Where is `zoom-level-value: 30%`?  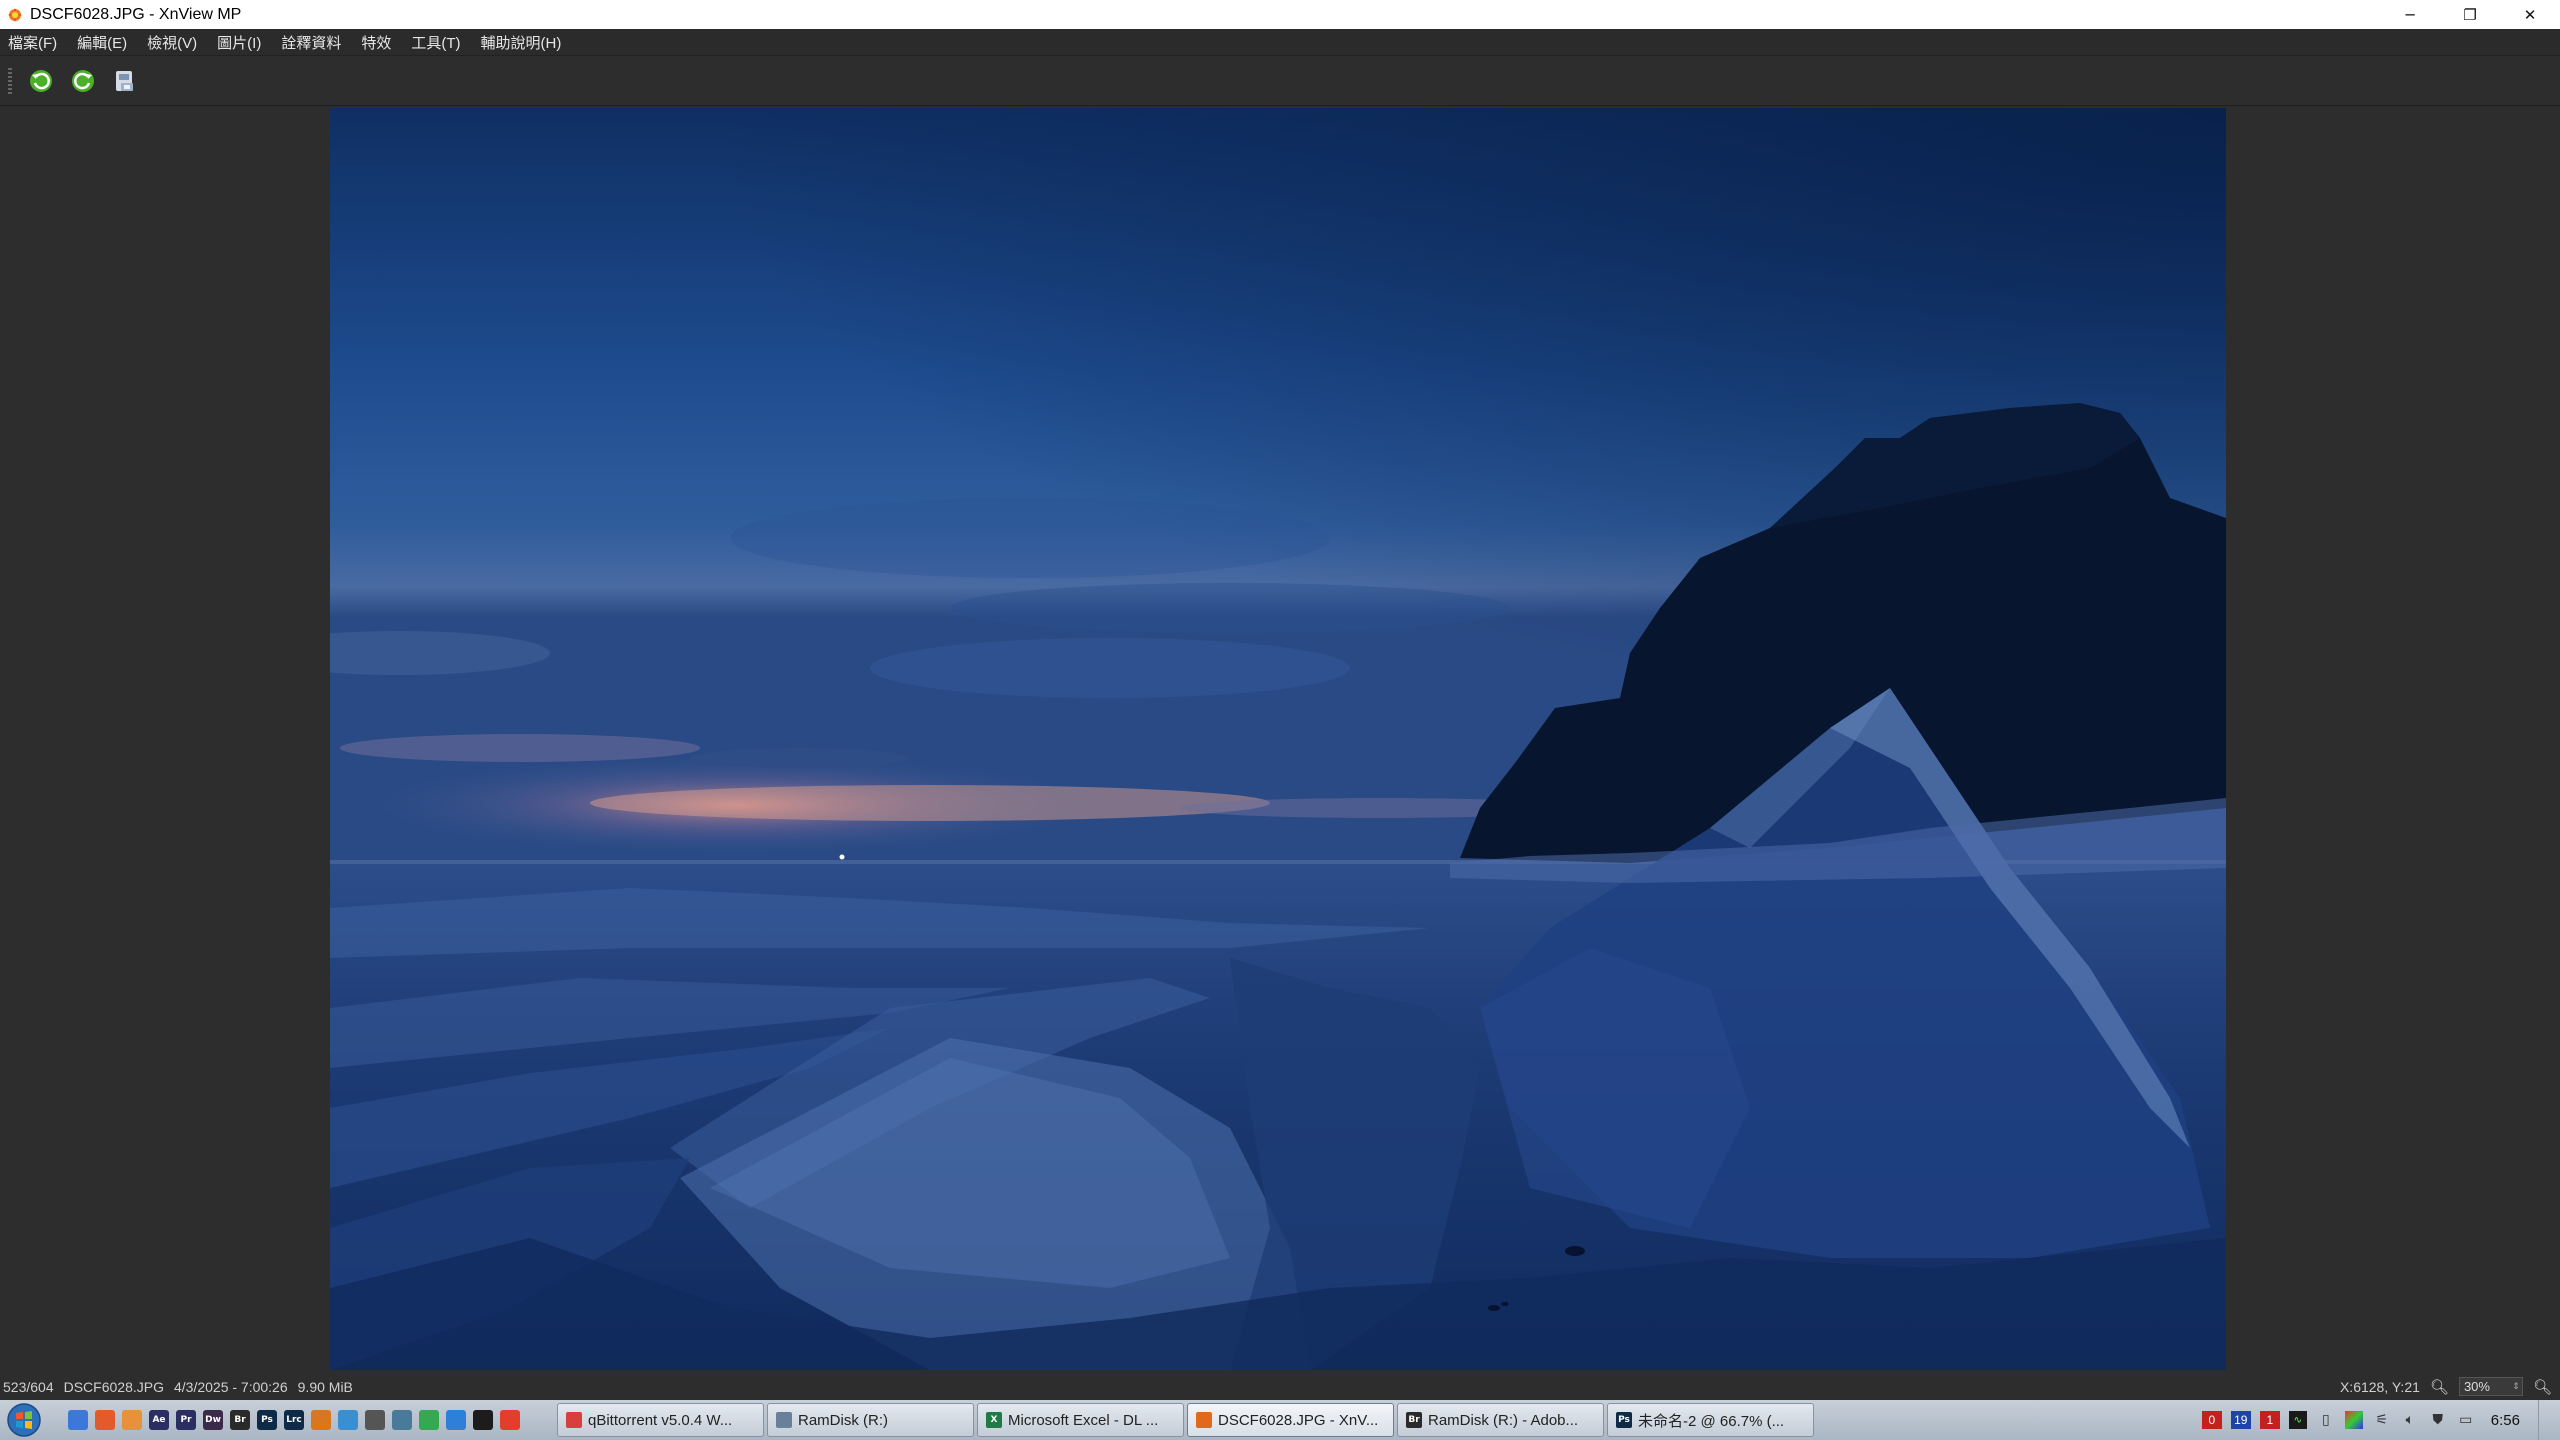 zoom-level-value: 30% is located at coordinates (2476, 1386).